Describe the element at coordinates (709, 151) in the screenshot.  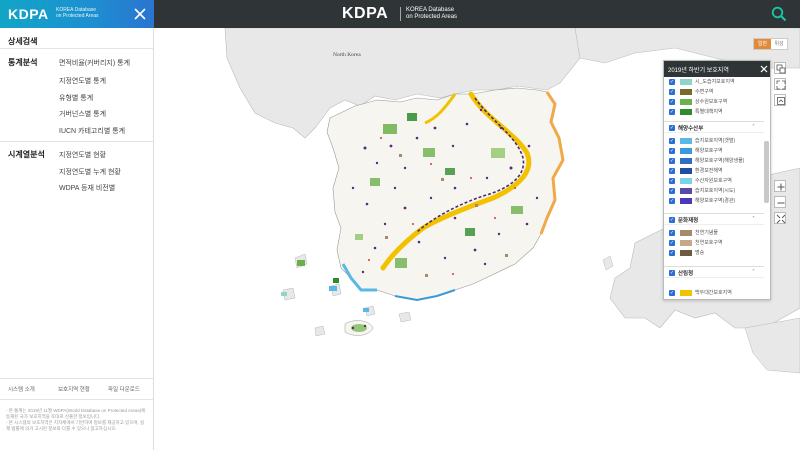
I see `legend-item-label: 해양보호구역` at that location.